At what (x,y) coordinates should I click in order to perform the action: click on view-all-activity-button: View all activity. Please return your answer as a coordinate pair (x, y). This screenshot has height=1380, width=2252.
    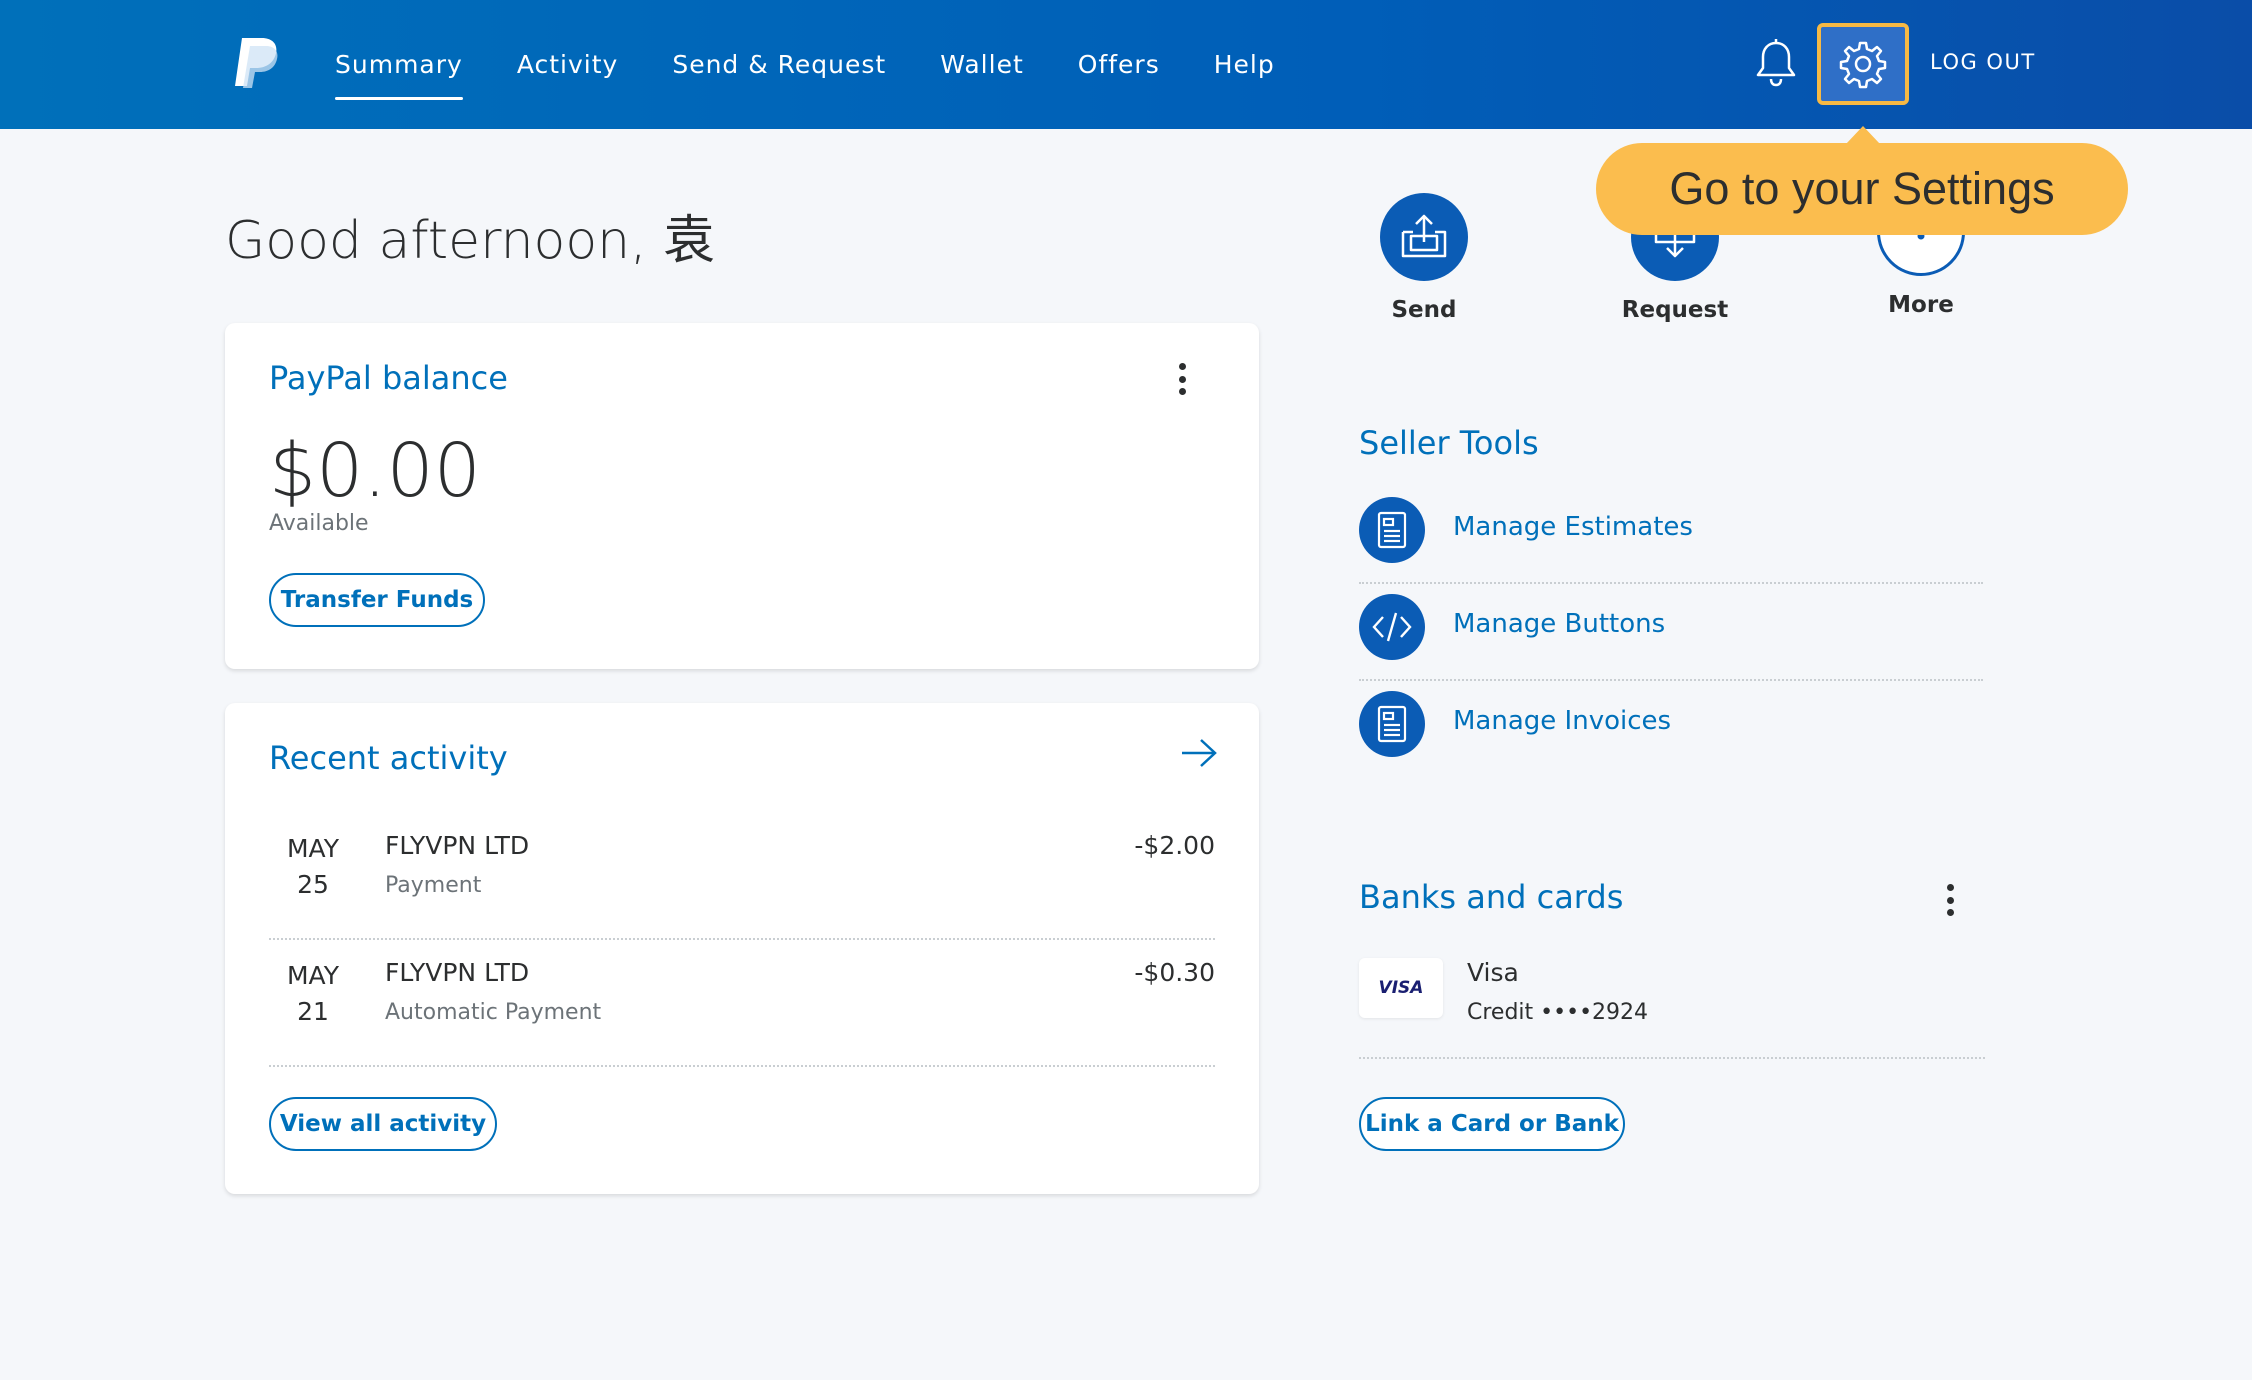
    Looking at the image, I should click on (383, 1124).